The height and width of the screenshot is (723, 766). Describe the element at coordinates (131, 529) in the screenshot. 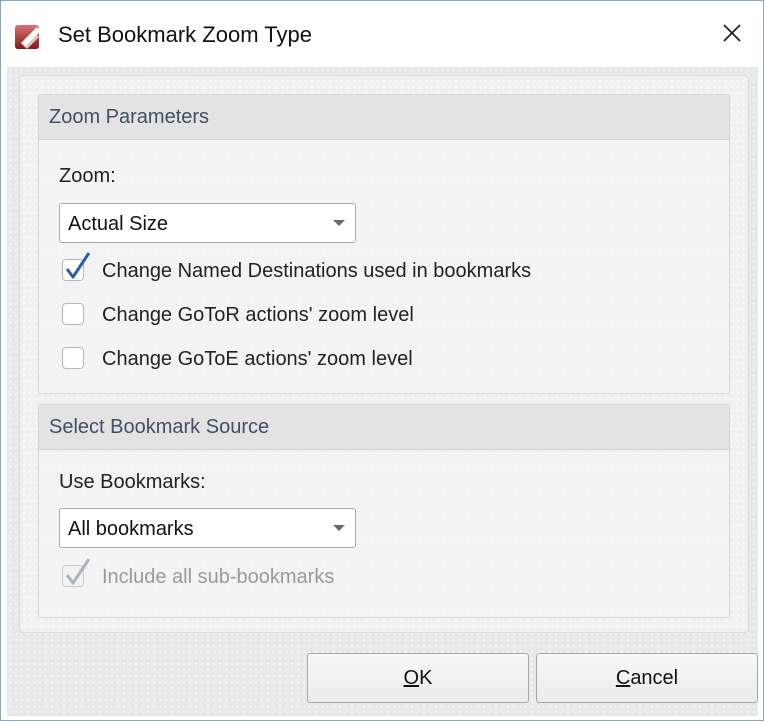

I see `use-bookmarks-dropdown-value: All bookmarks` at that location.